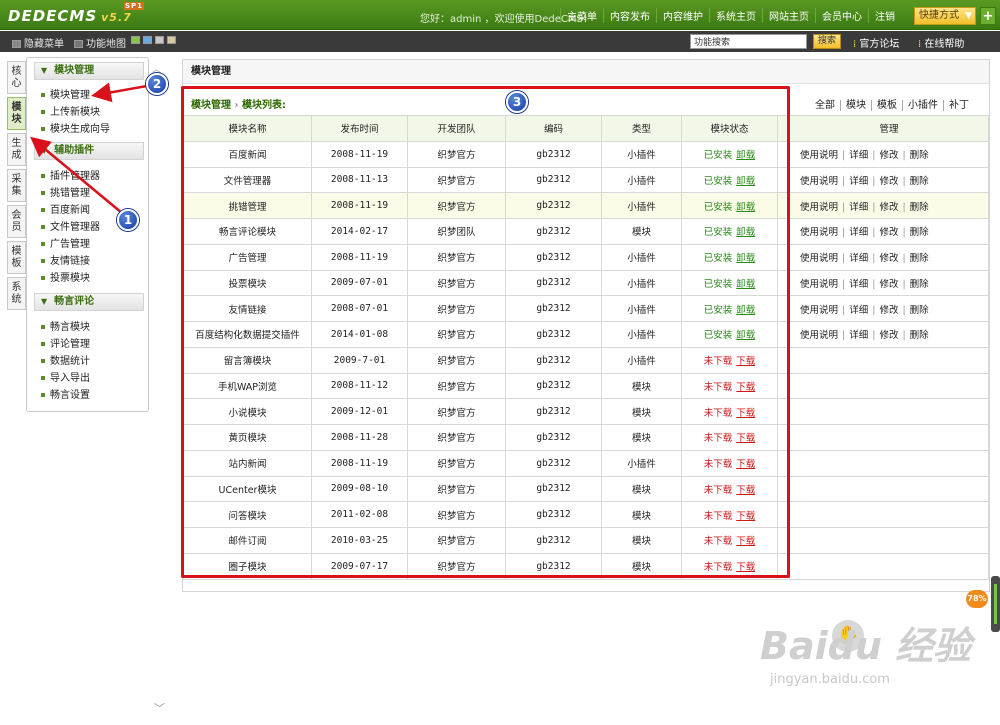 The image size is (1000, 725). I want to click on step-marker-2: 2, so click(157, 84).